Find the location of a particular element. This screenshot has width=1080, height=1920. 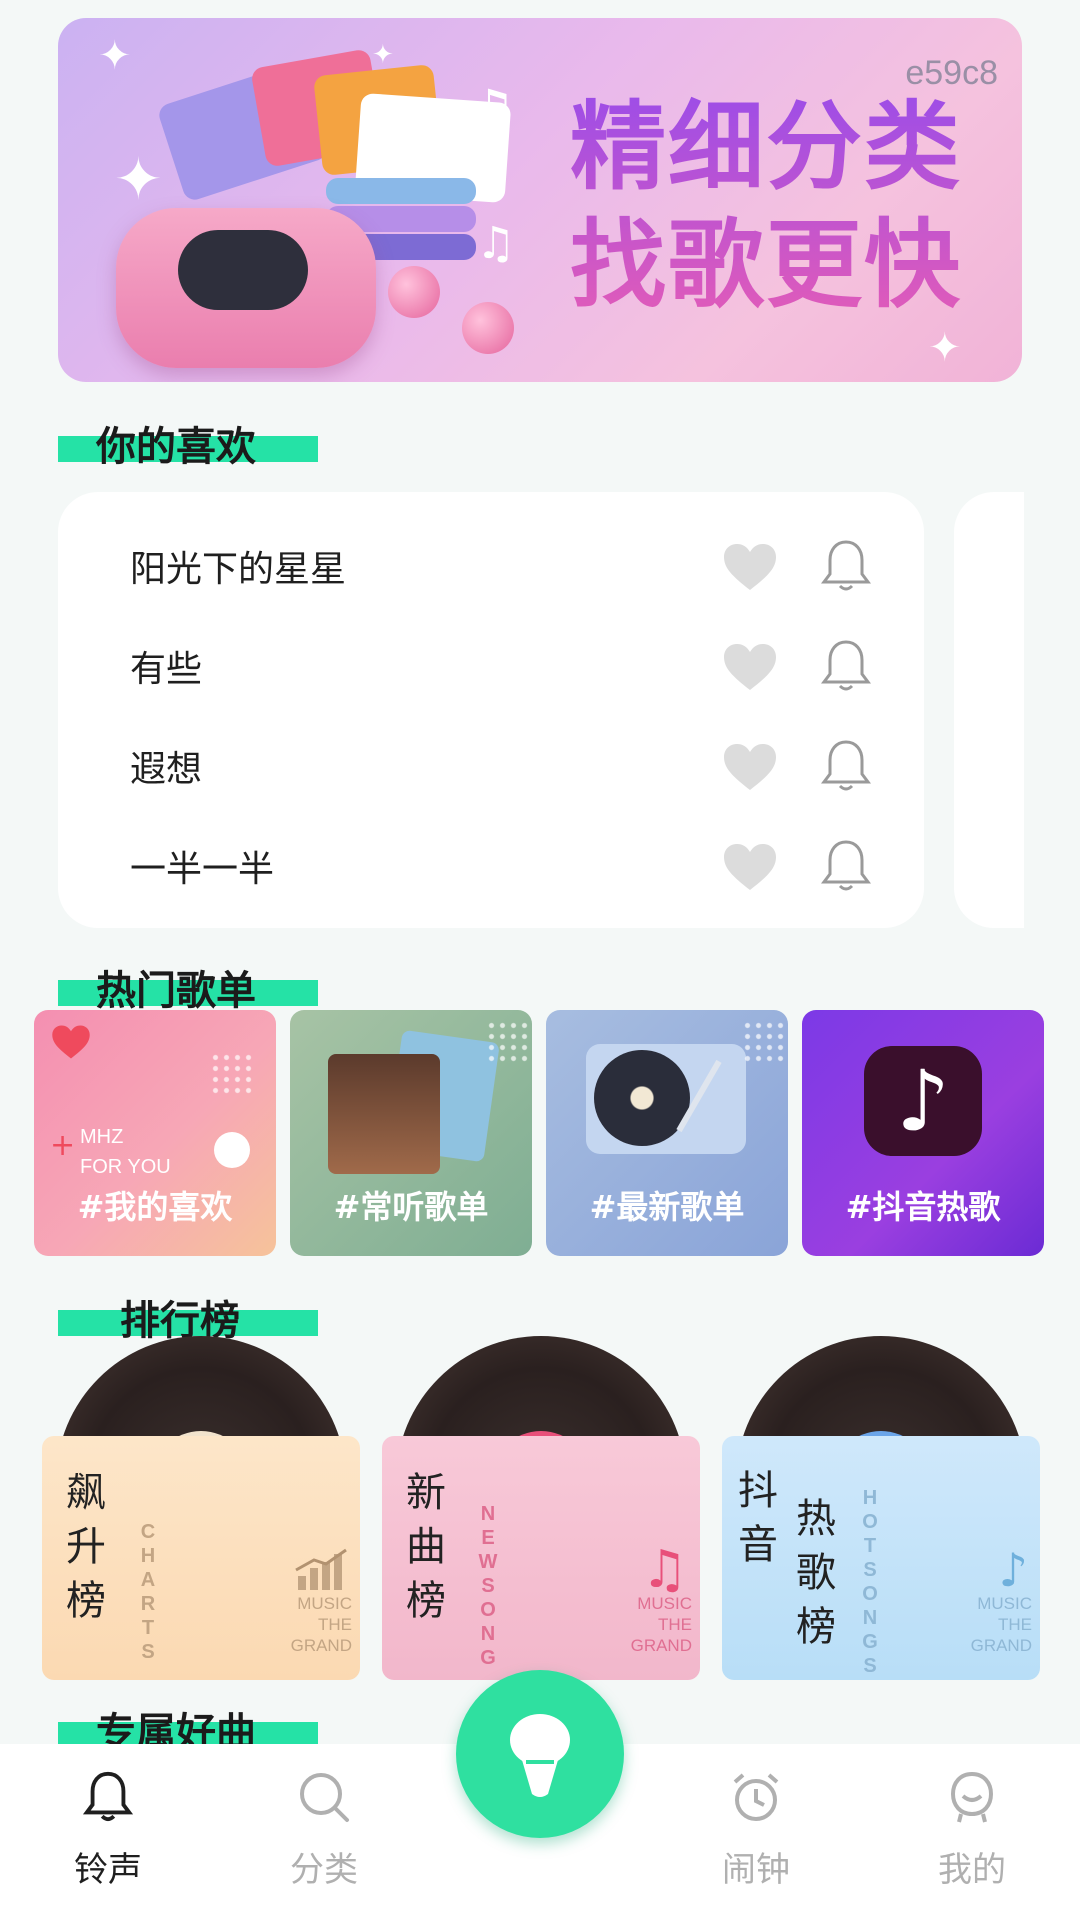

ranking-title-col1: 抖 音 is located at coordinates (758, 1518).